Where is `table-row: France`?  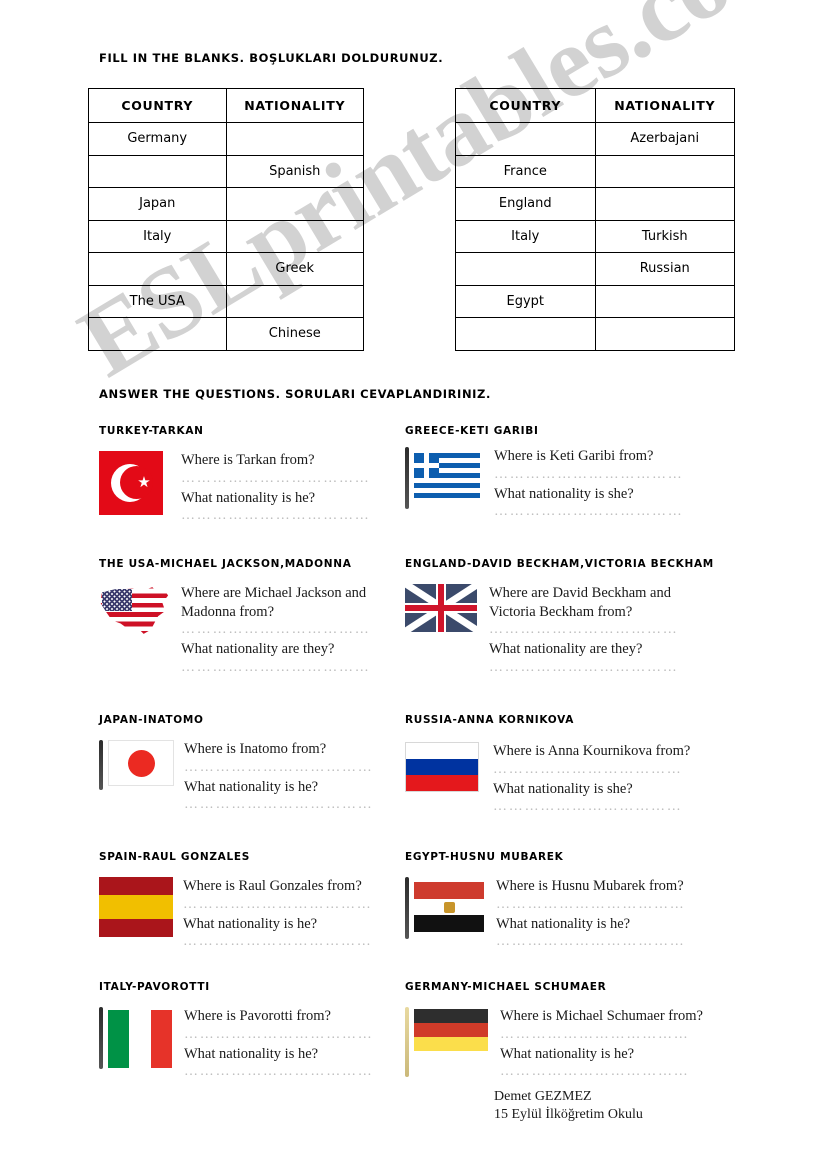
table-row: France is located at coordinates (595, 171).